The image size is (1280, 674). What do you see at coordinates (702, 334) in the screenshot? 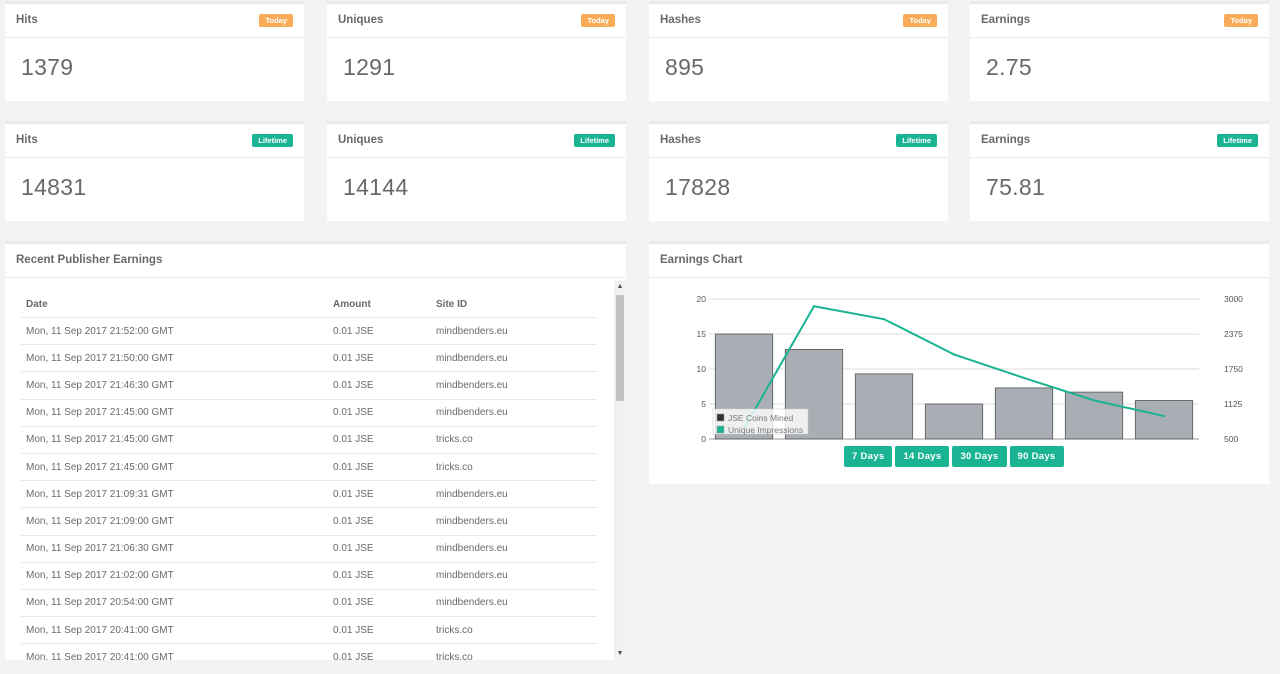
I see `y-tick-label-left: 15` at bounding box center [702, 334].